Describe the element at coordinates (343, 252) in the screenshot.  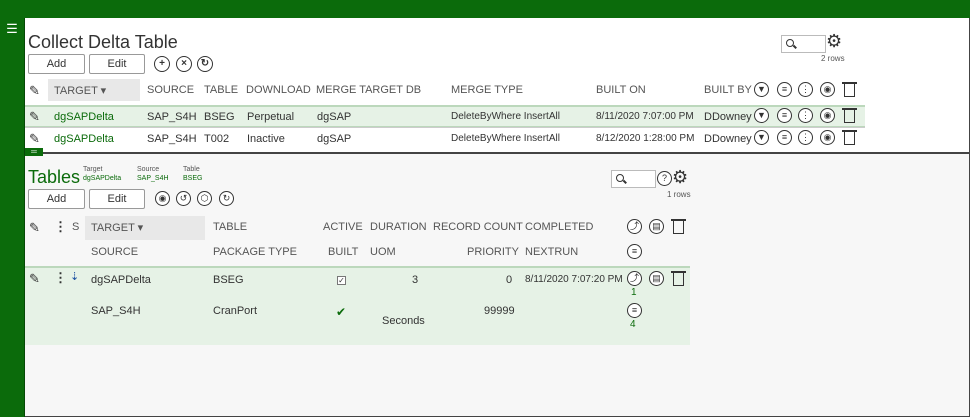
I see `header-built: BUILT` at that location.